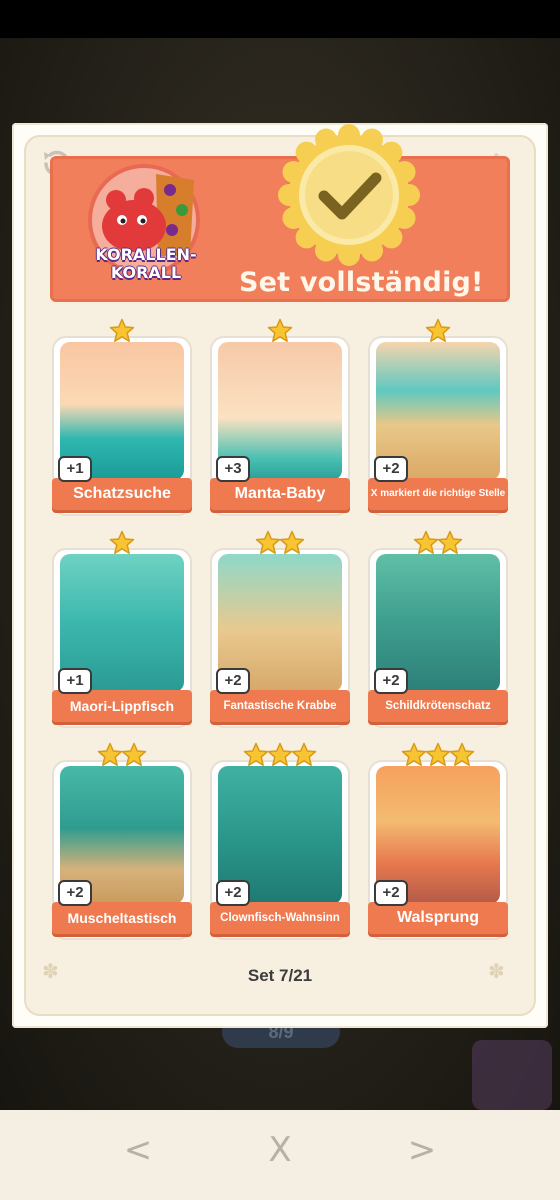  What do you see at coordinates (280, 975) in the screenshot?
I see `set-counter: Set 7/21` at bounding box center [280, 975].